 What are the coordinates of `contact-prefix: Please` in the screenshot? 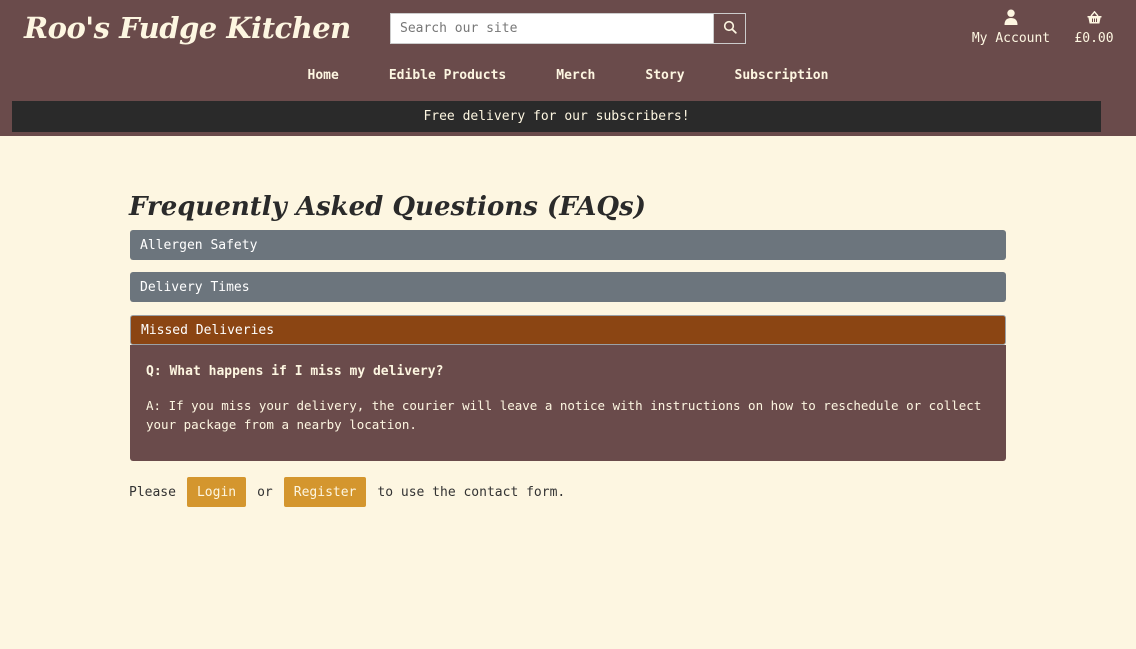 It's located at (152, 492).